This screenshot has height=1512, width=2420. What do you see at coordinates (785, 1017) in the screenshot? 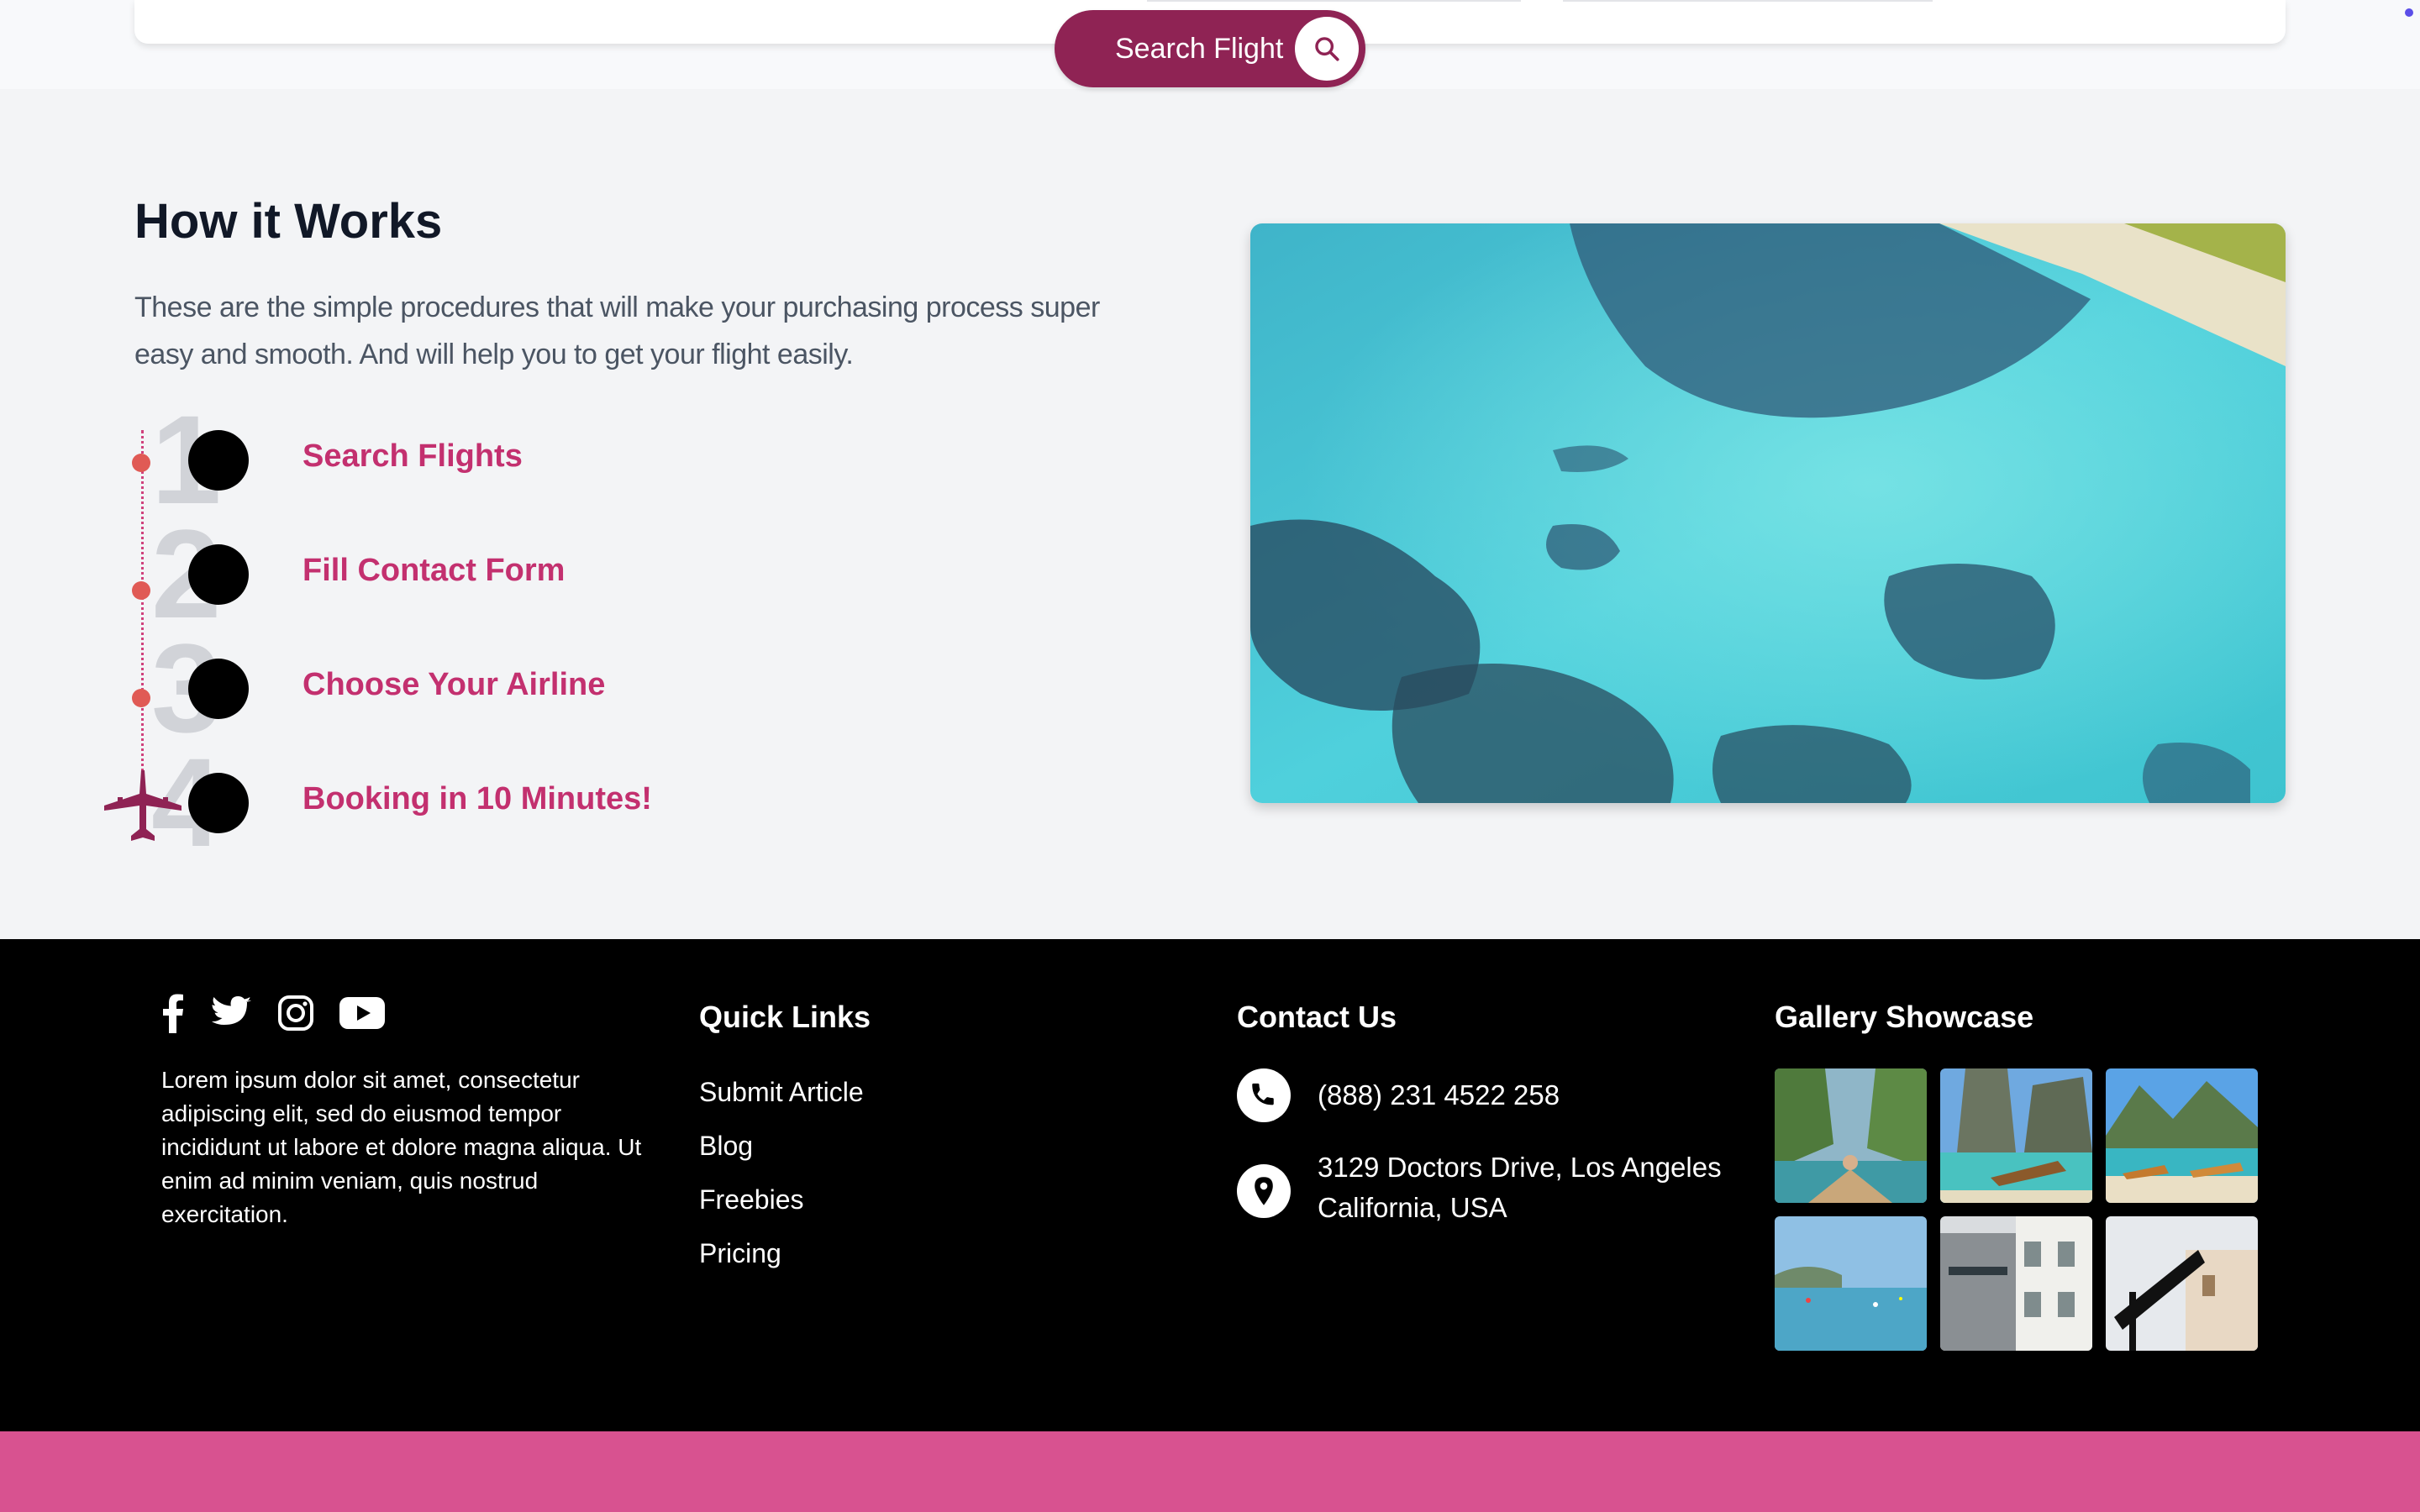
I see `quick-links-title: Quick Links` at bounding box center [785, 1017].